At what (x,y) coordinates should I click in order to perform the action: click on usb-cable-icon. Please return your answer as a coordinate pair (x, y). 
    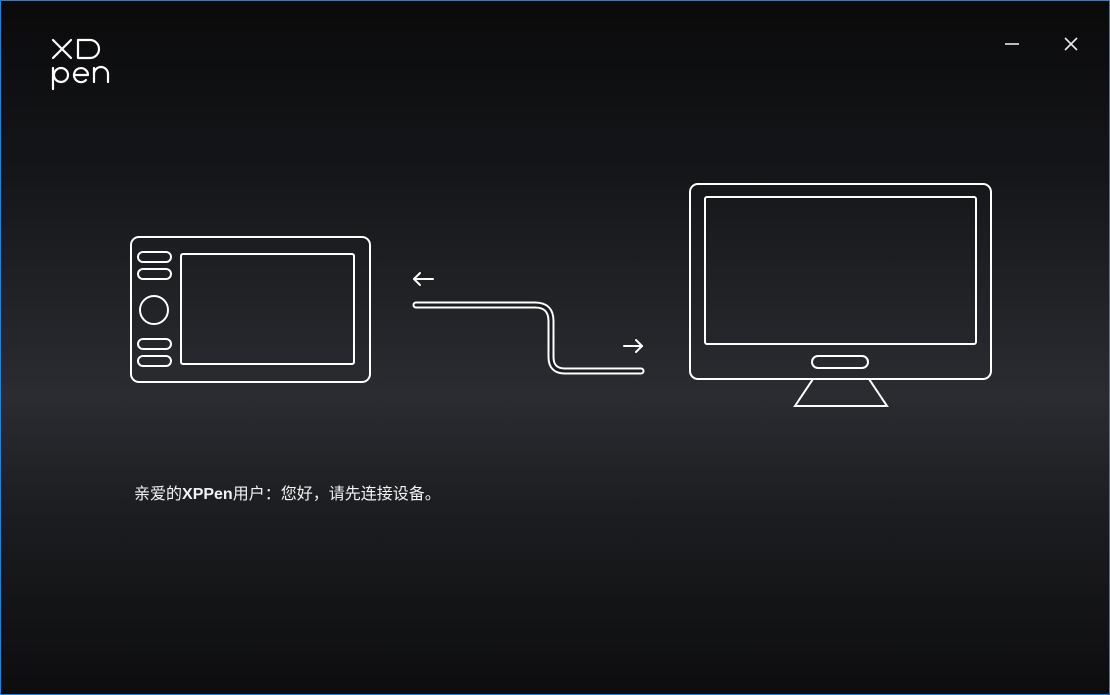
    Looking at the image, I should click on (528, 338).